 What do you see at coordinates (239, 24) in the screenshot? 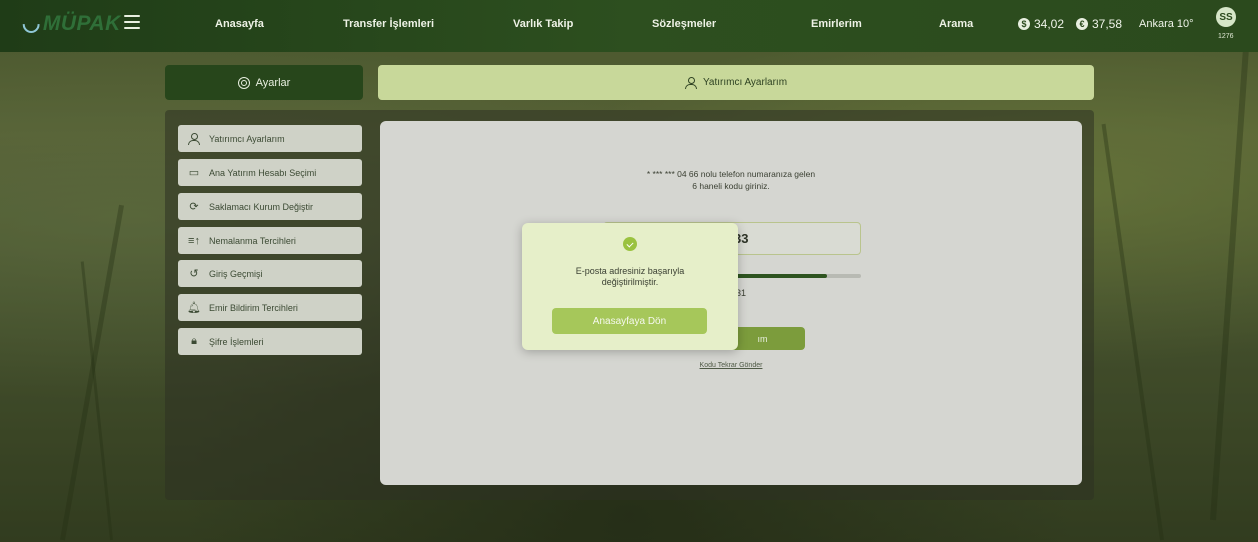
I see `nav-anasayfa: Anasayfa` at bounding box center [239, 24].